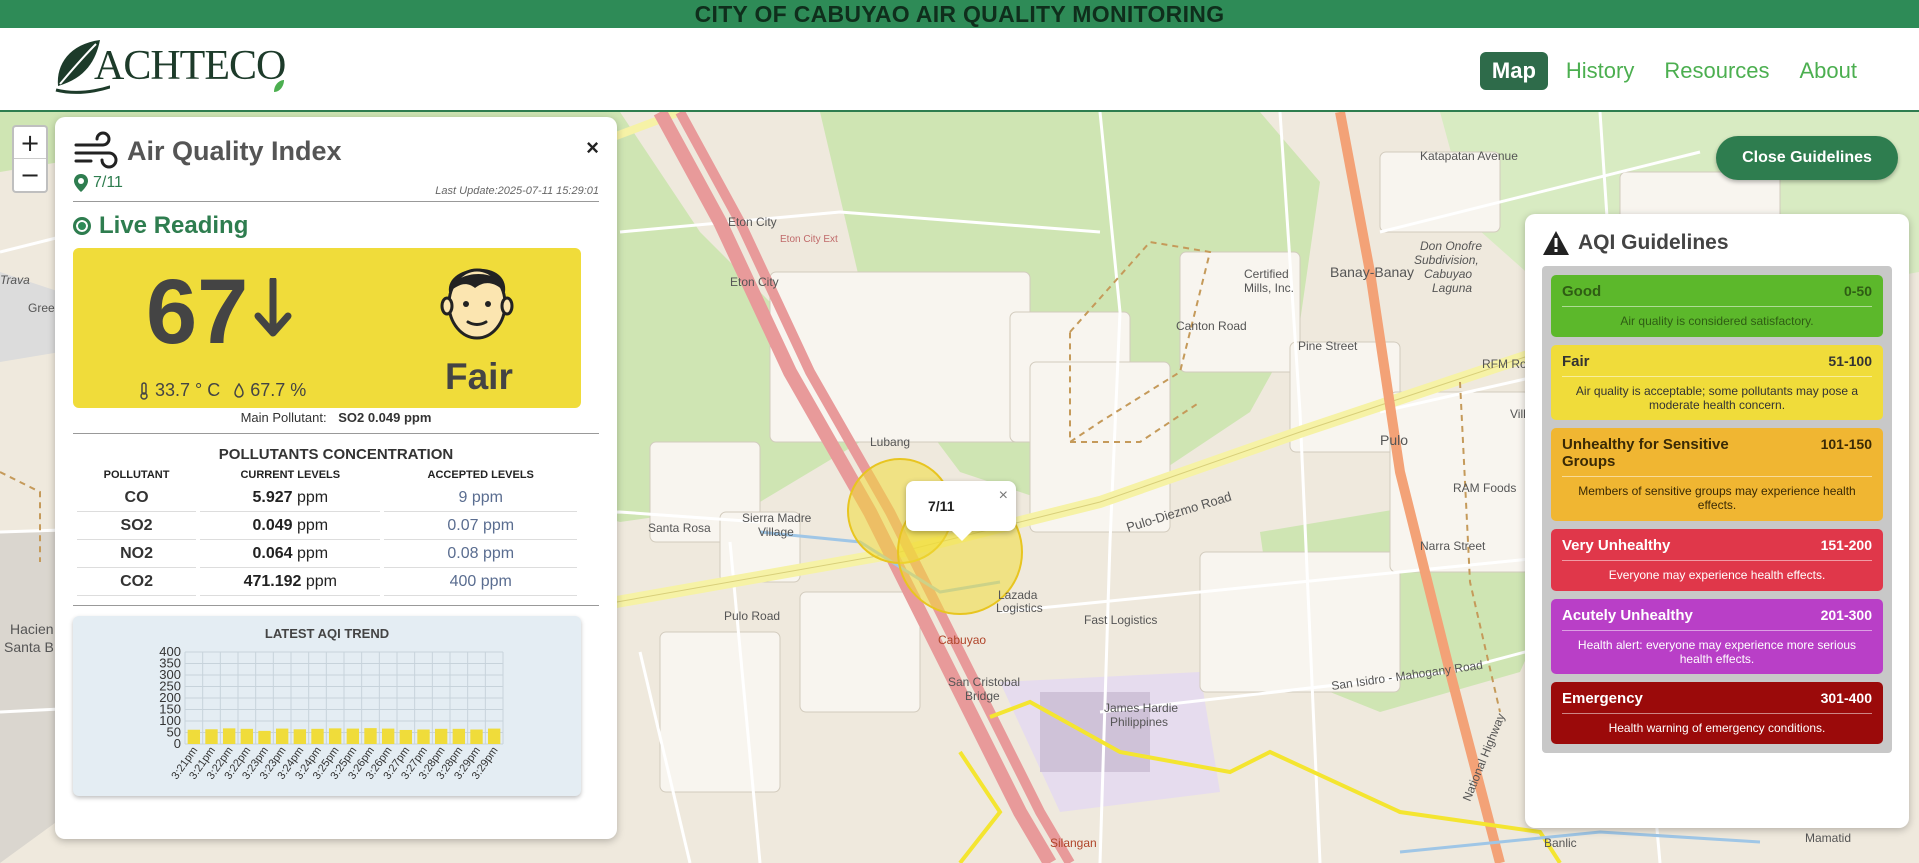 This screenshot has height=863, width=1919. Describe the element at coordinates (82, 226) in the screenshot. I see `live-indicator-icon` at that location.